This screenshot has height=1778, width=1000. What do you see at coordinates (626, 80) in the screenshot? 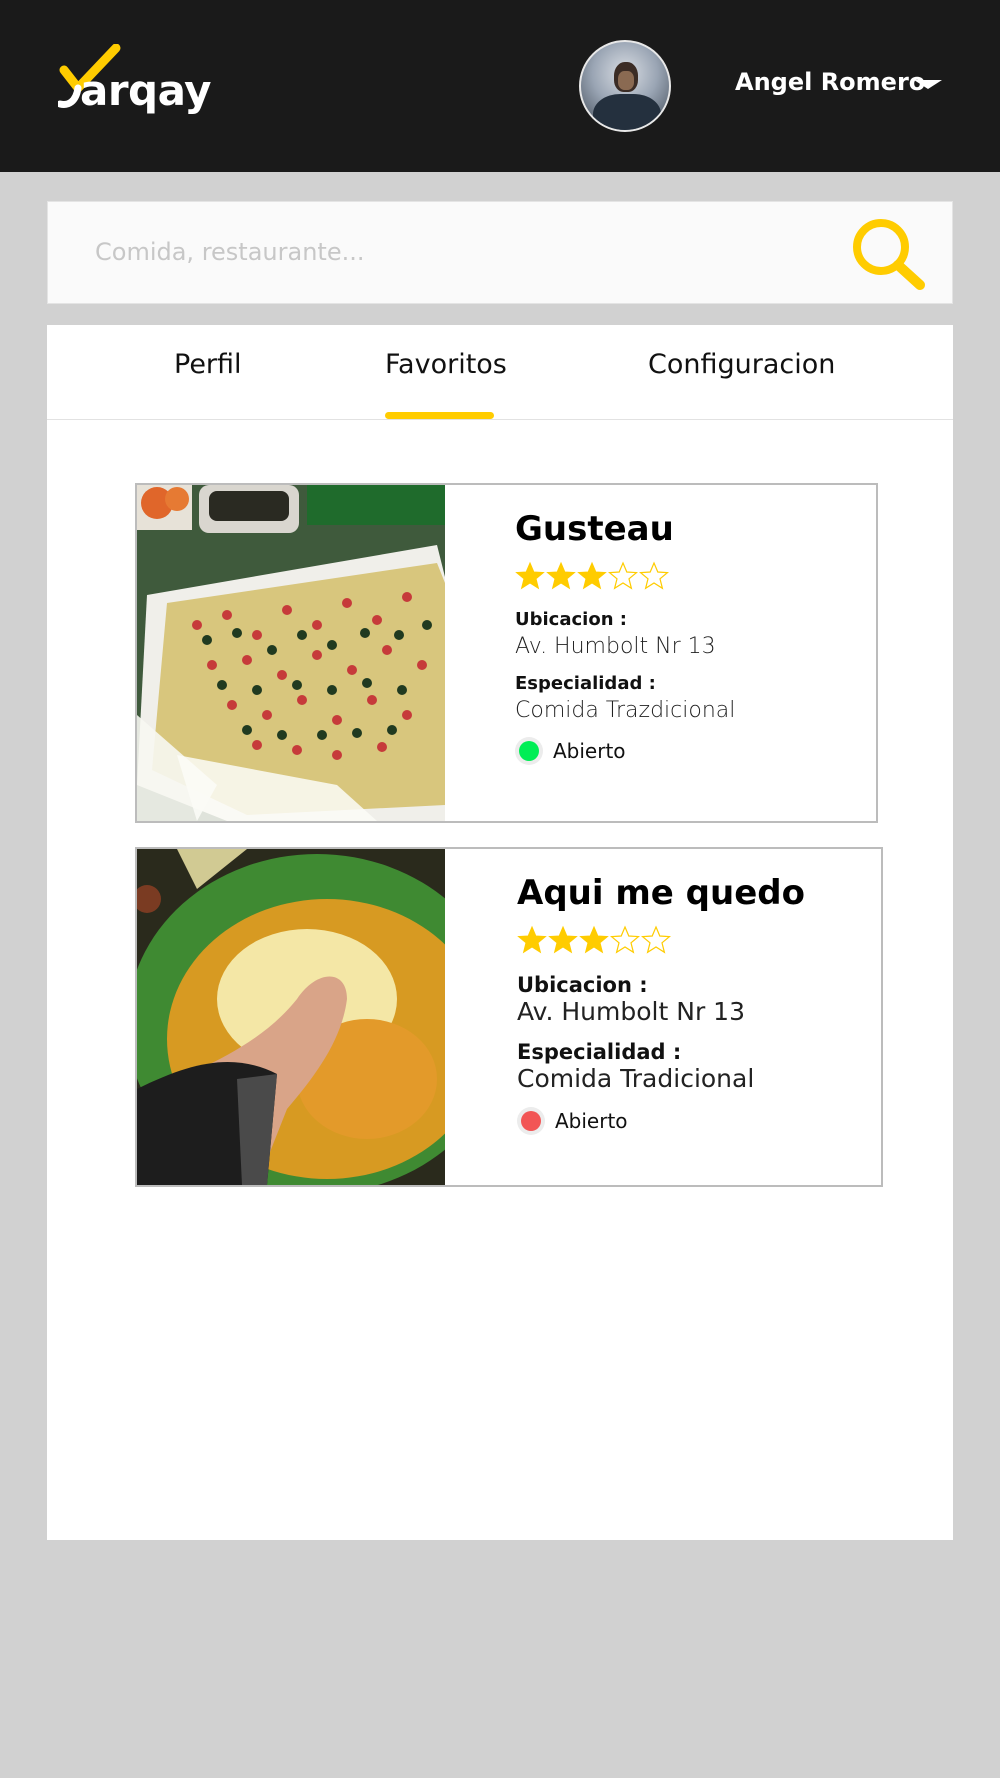
I see `avatar-face` at bounding box center [626, 80].